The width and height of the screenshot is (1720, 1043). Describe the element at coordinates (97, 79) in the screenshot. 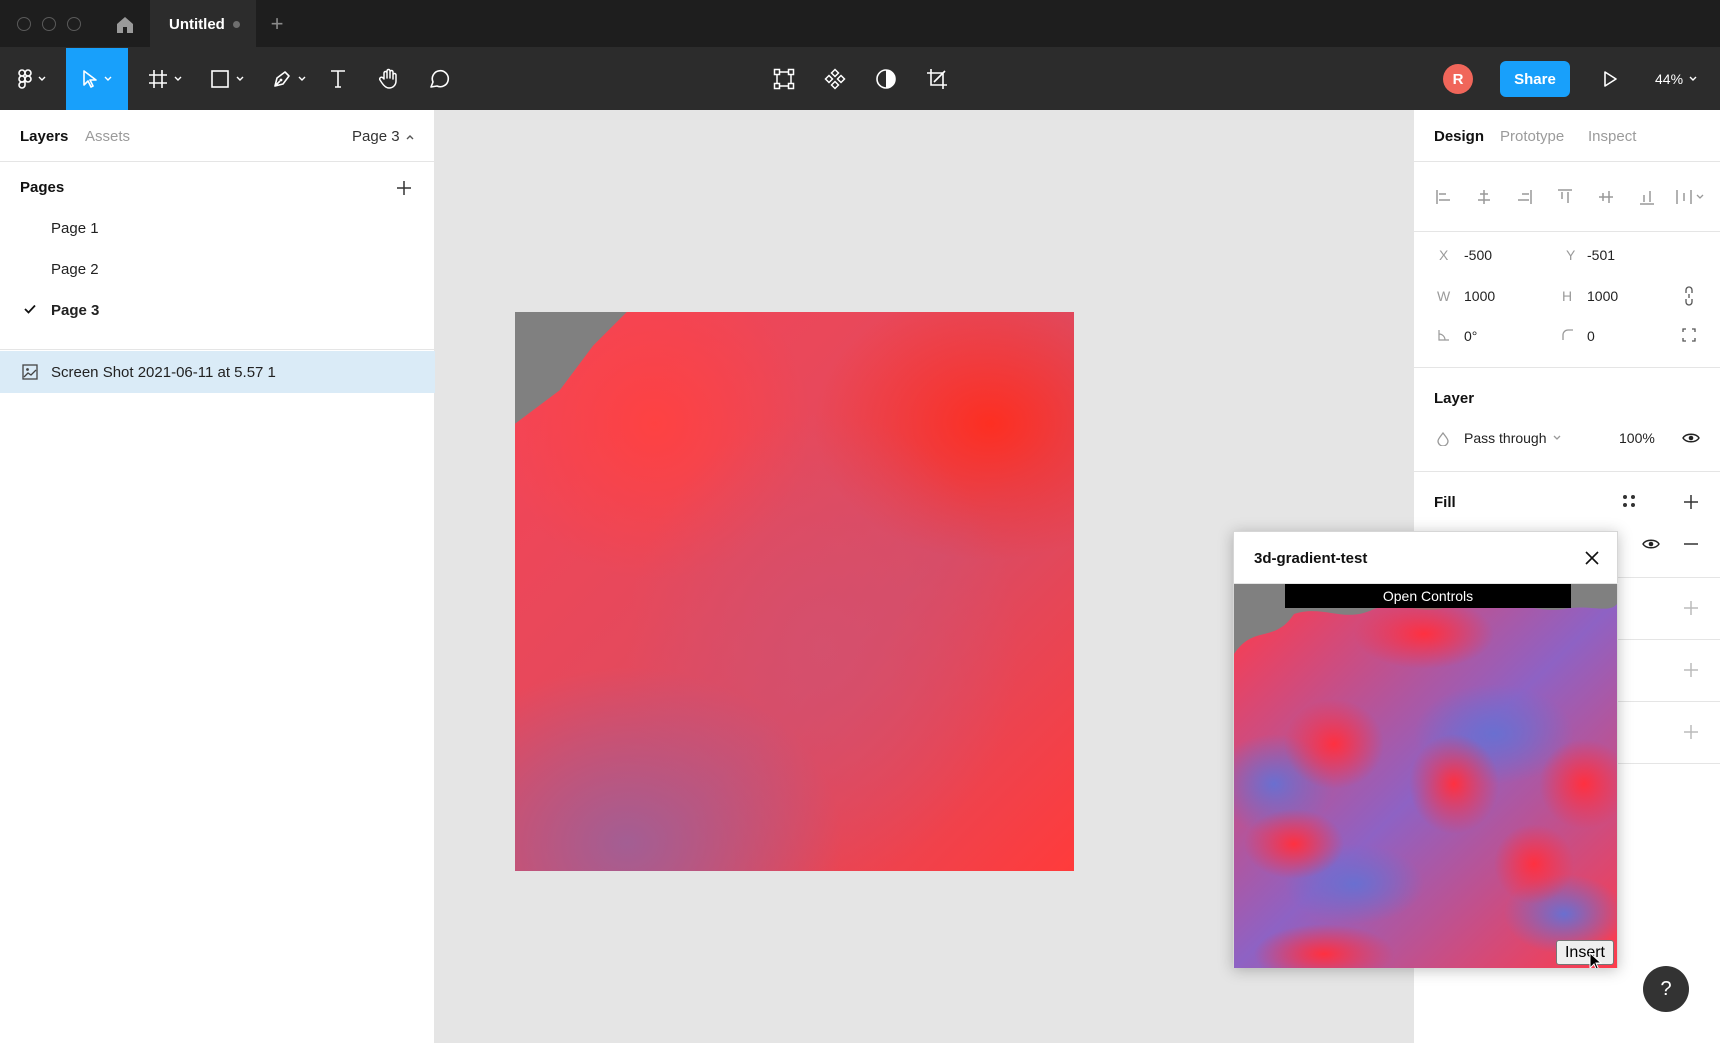

I see `move-tool-button` at that location.